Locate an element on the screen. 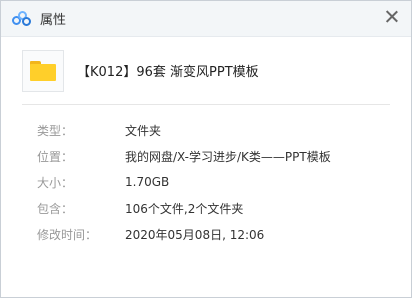 The image size is (412, 298). property-label: 大小： is located at coordinates (55, 182).